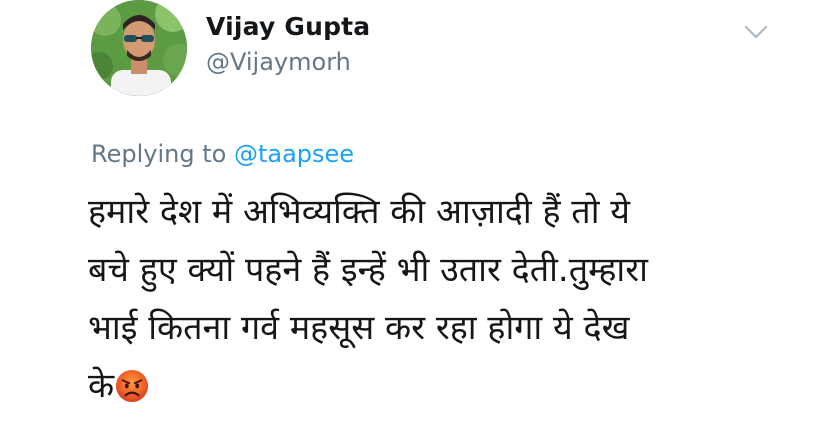 This screenshot has width=834, height=423. What do you see at coordinates (132, 386) in the screenshot?
I see `pouting-face-emoji` at bounding box center [132, 386].